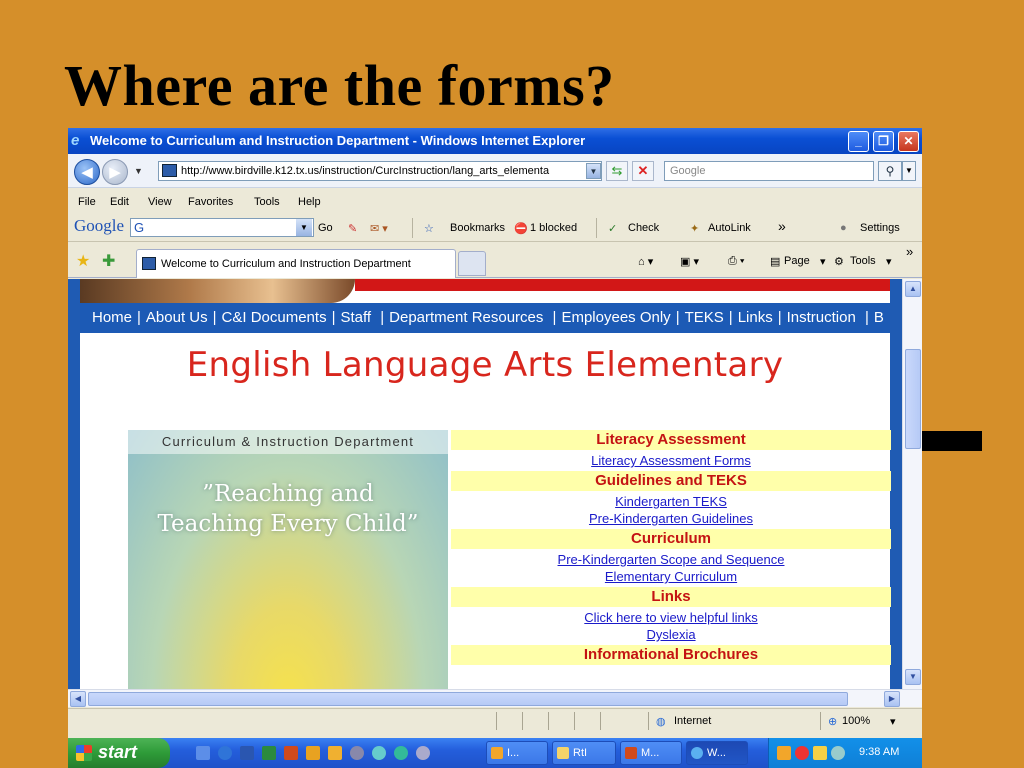 This screenshot has height=768, width=1024. What do you see at coordinates (429, 228) in the screenshot?
I see `bookmarks-star-icon: ☆` at bounding box center [429, 228].